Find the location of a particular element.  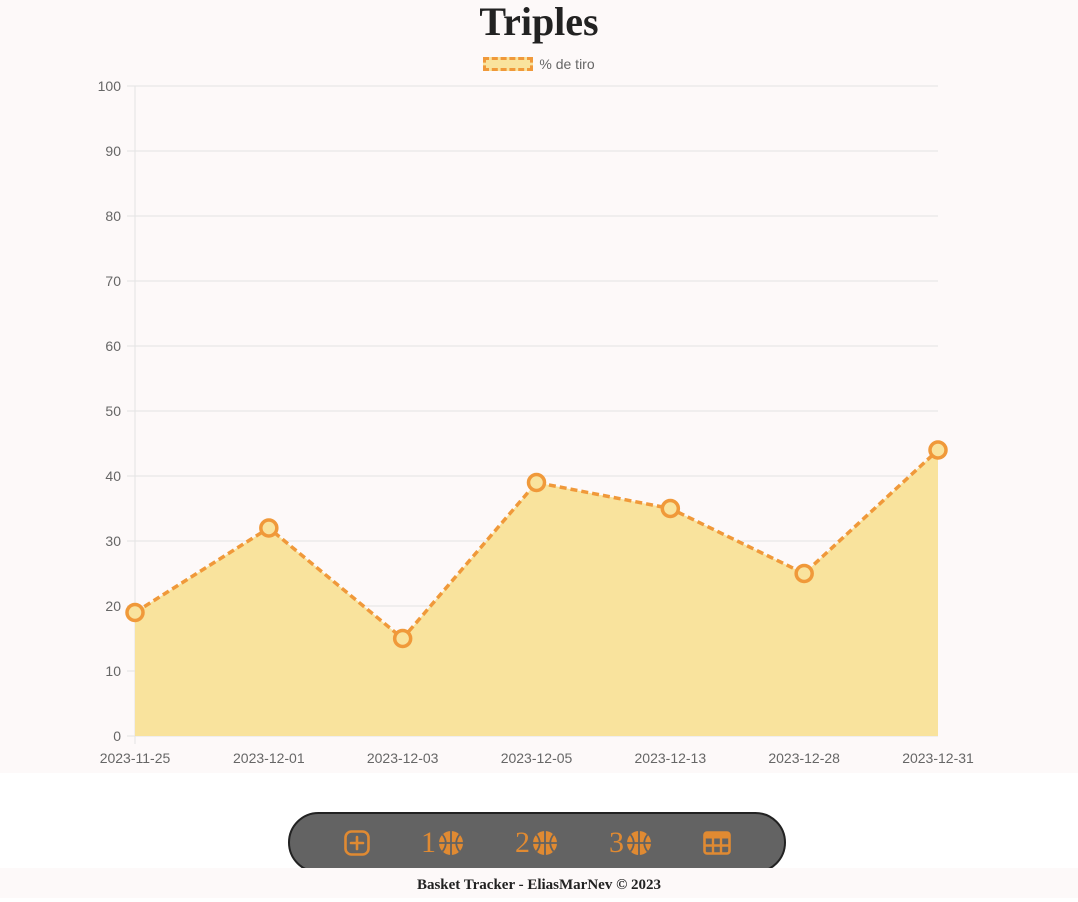

nav-one-point-button: 1 is located at coordinates (443, 842).